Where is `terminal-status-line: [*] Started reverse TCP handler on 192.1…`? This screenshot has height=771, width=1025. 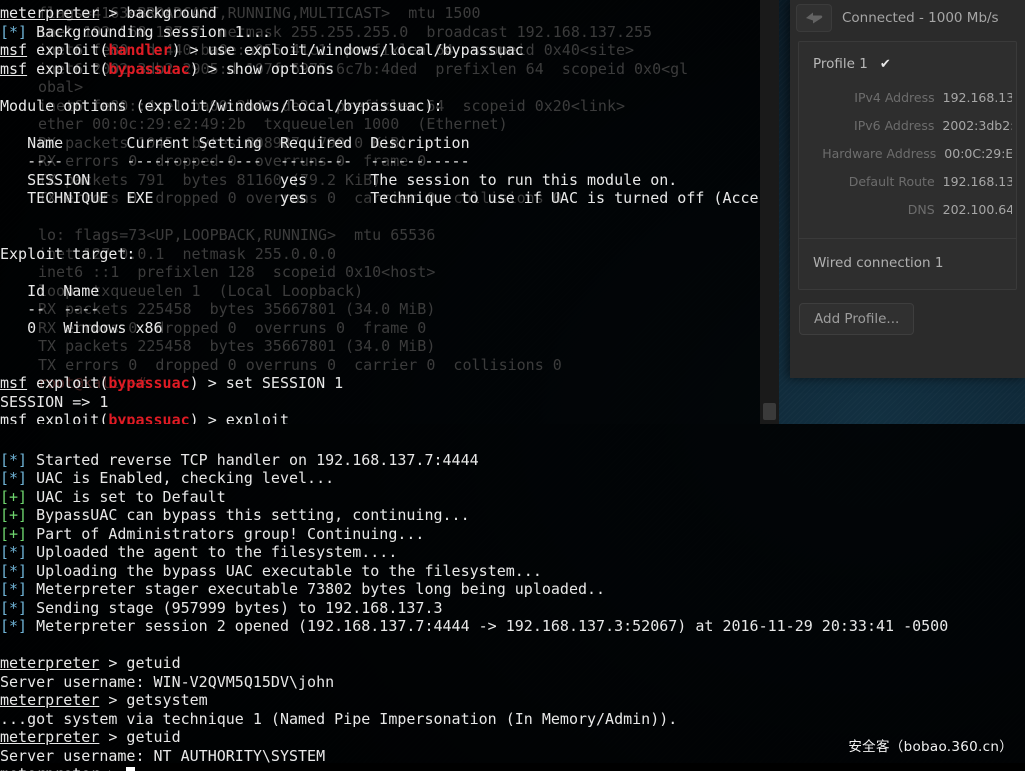
terminal-status-line: [*] Started reverse TCP handler on 192.1… is located at coordinates (239, 459).